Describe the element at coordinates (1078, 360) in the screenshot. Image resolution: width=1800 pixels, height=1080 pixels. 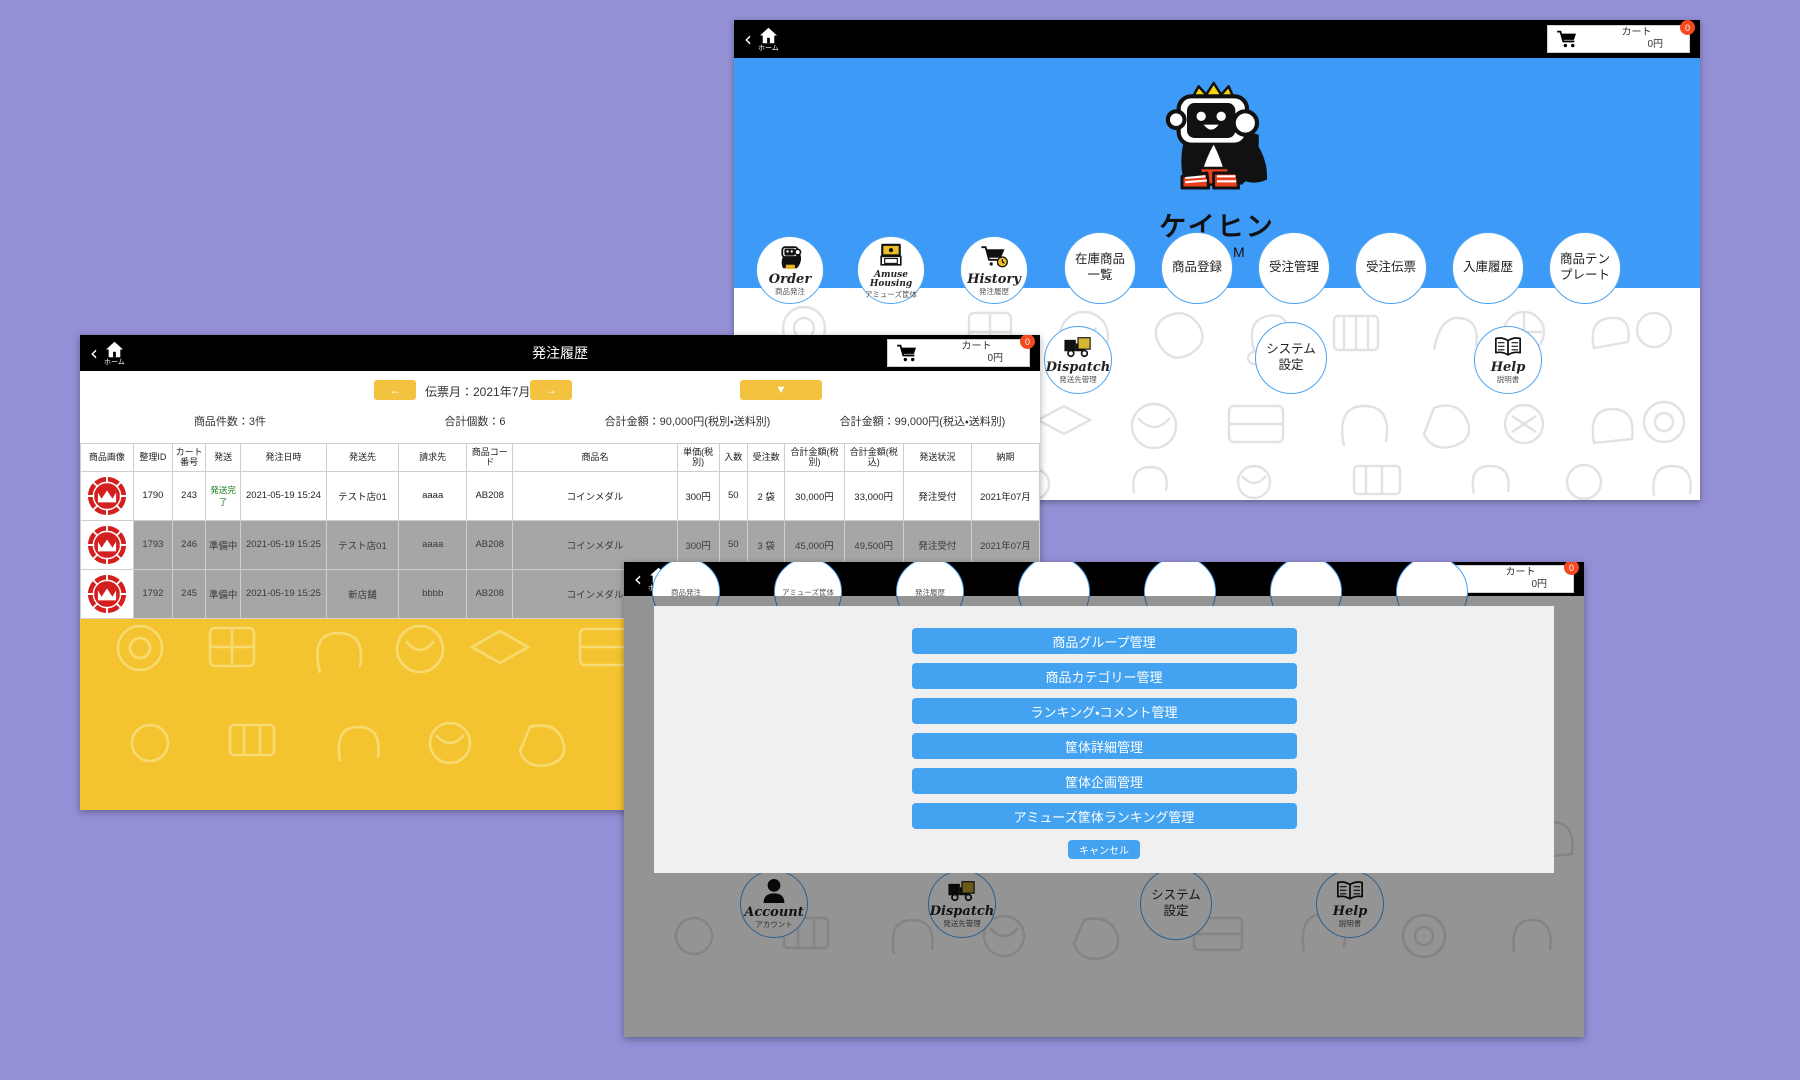
I see `menu-button-dispatch: Dispatch 発送先管理` at that location.